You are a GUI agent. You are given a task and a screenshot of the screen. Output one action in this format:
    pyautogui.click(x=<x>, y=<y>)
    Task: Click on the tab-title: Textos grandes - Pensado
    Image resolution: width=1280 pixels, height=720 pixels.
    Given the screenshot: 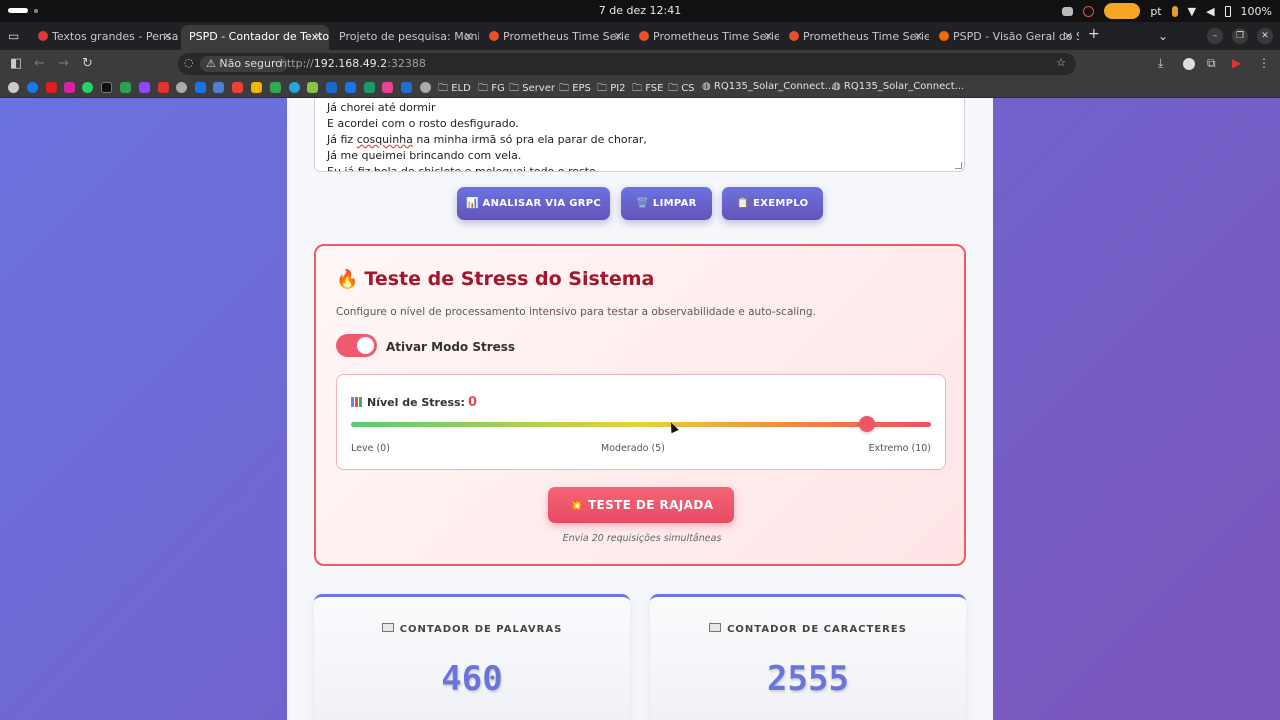 What is the action you would take?
    pyautogui.click(x=115, y=36)
    